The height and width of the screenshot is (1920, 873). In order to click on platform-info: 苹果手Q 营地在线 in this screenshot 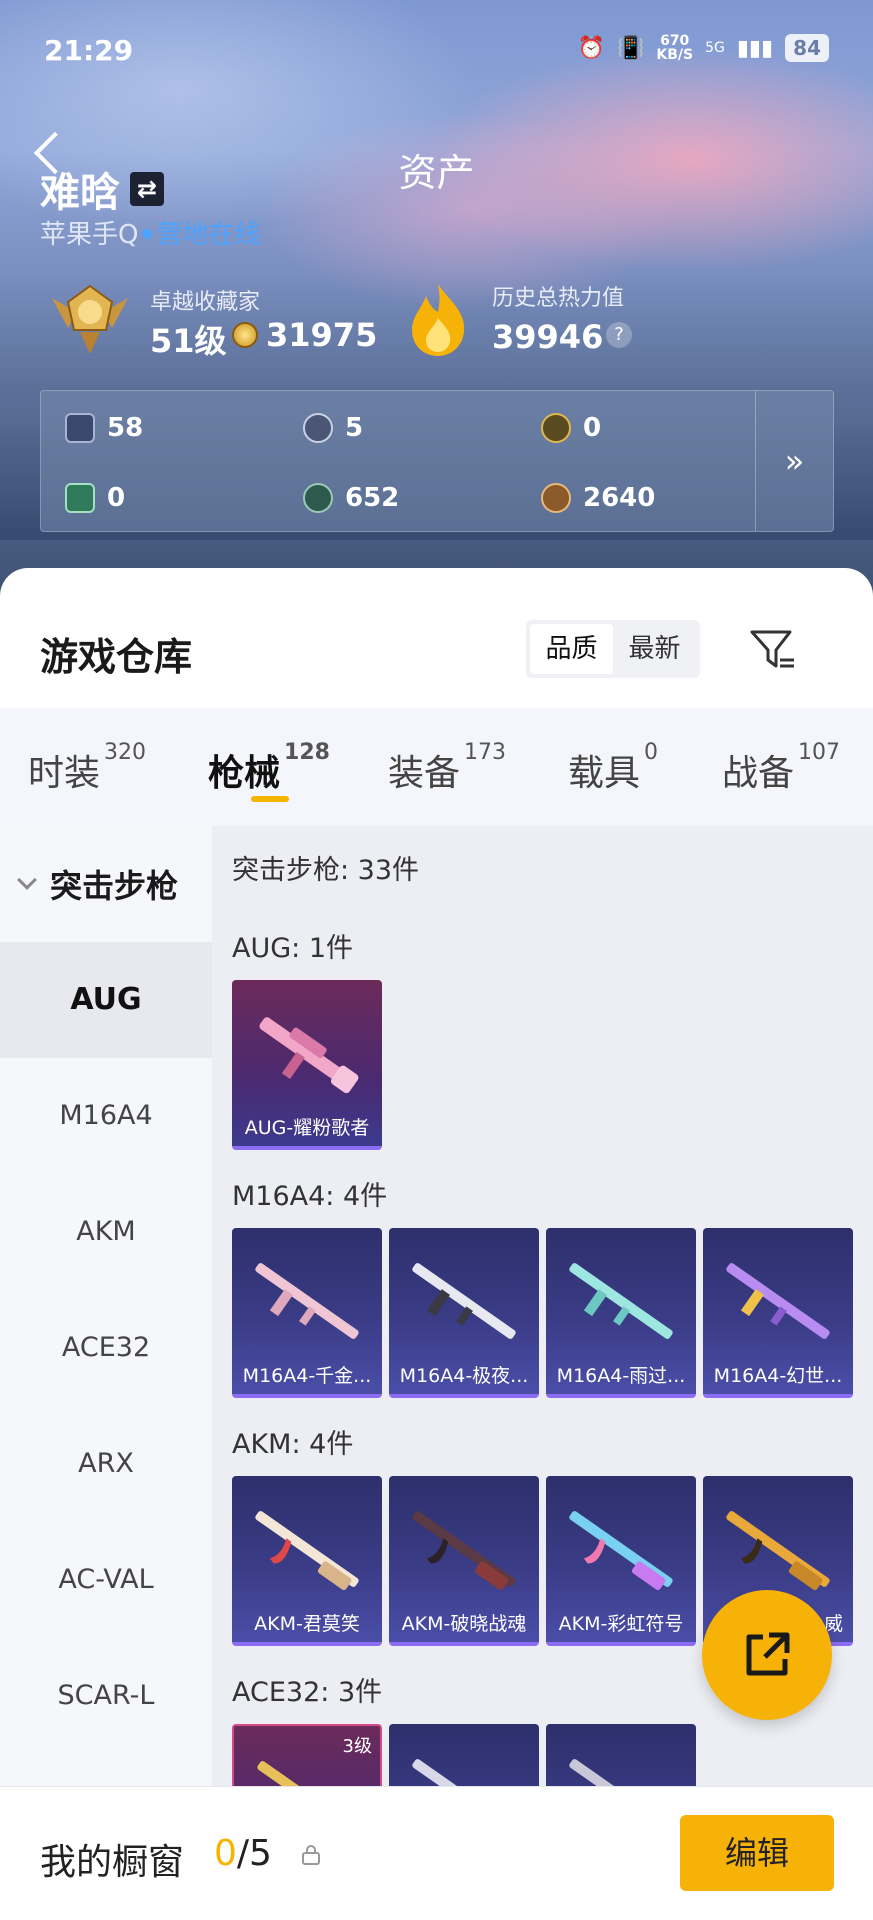, I will do `click(150, 232)`.